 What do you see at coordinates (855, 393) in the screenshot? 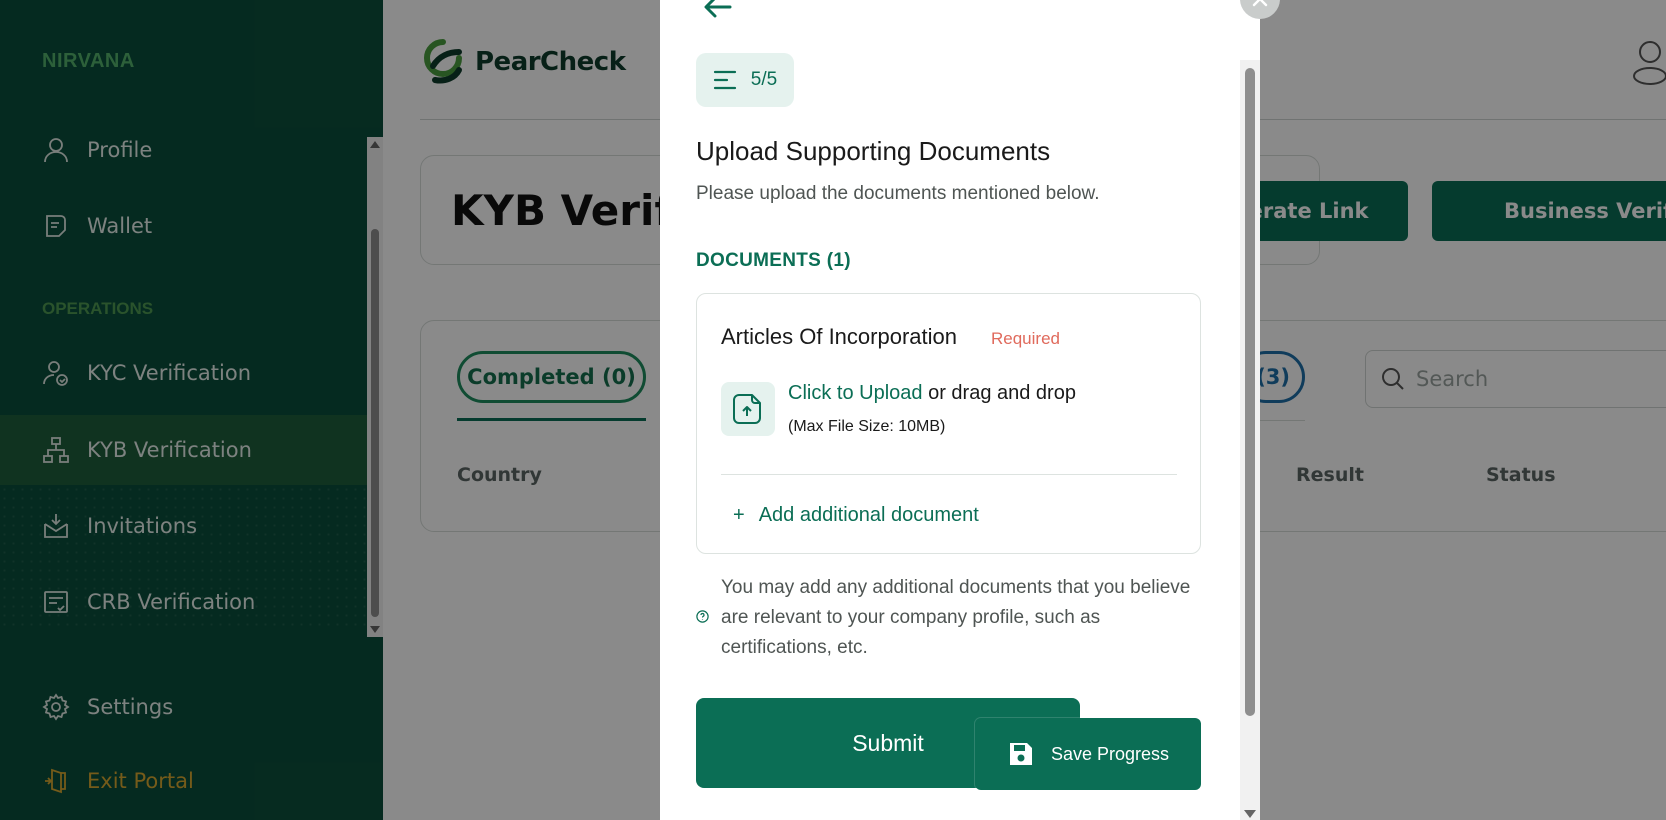
I see `click-to-upload-link: Click to Upload` at bounding box center [855, 393].